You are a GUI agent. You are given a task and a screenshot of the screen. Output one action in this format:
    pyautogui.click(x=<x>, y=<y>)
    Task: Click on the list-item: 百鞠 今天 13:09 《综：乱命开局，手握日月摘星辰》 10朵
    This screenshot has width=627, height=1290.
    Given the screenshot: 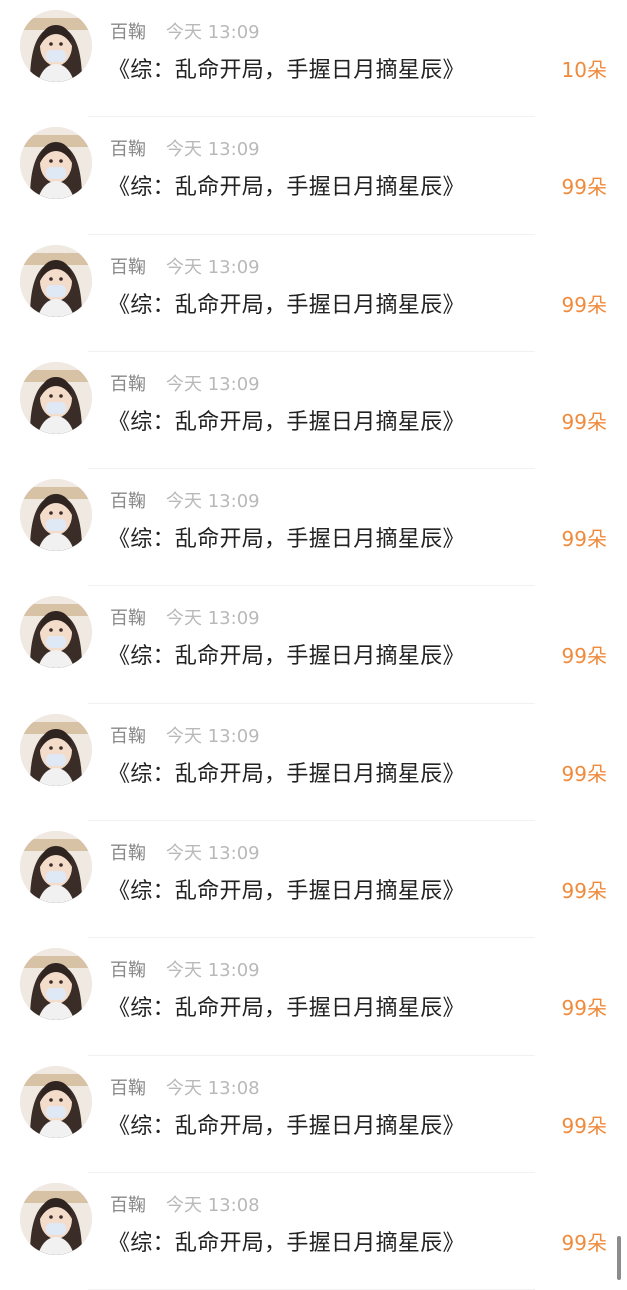 What is the action you would take?
    pyautogui.click(x=313, y=59)
    